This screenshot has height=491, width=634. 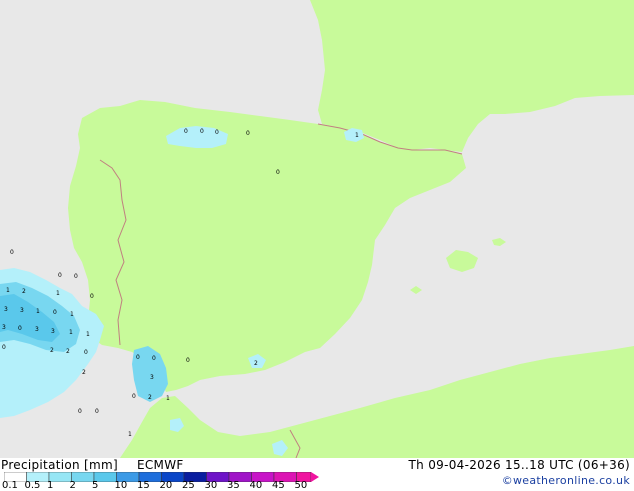 What do you see at coordinates (59, 465) in the screenshot?
I see `variable-title: Precipitation [mm]` at bounding box center [59, 465].